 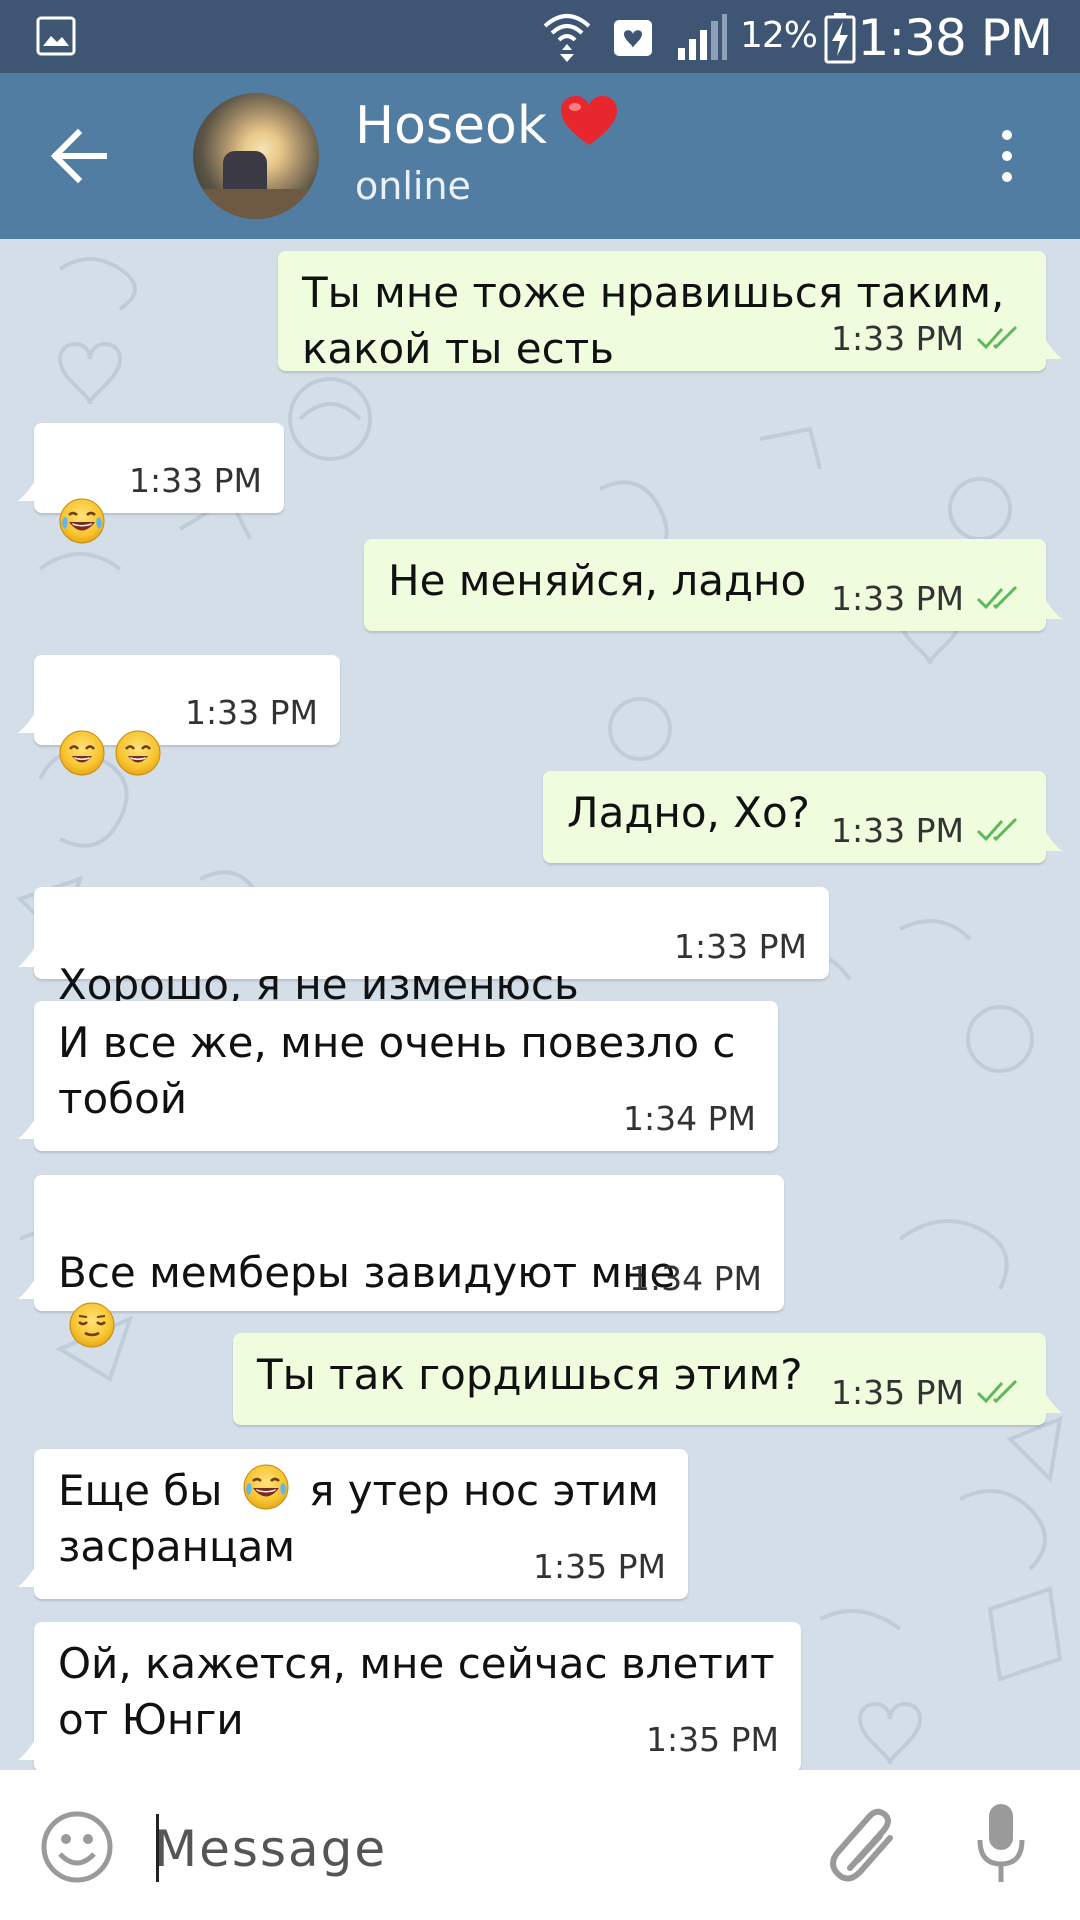 I want to click on wifi-icon, so click(x=567, y=38).